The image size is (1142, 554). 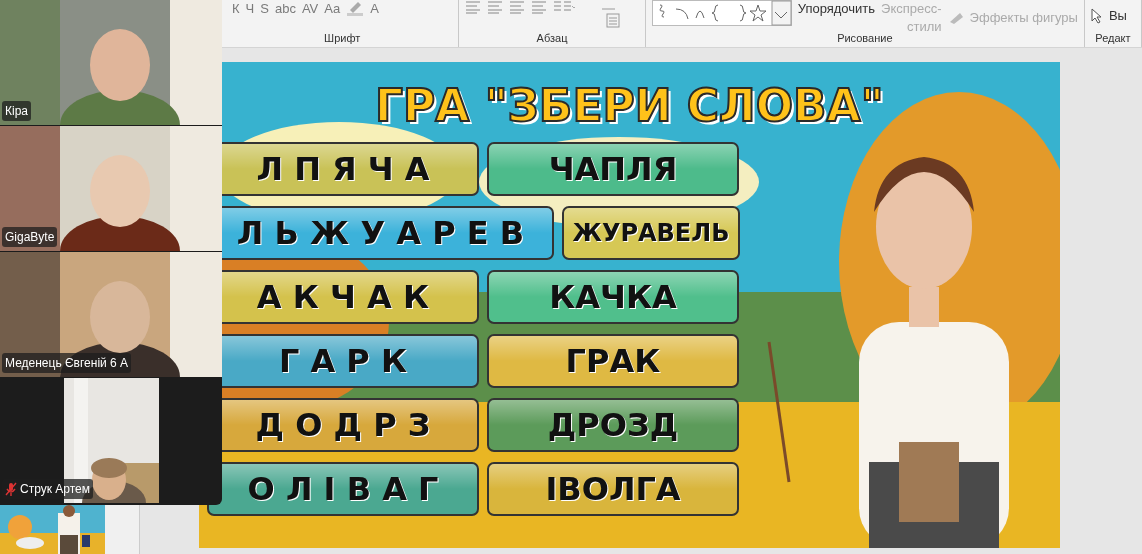 What do you see at coordinates (836, 9) in the screenshot?
I see `arrange-button: Упорядочить` at bounding box center [836, 9].